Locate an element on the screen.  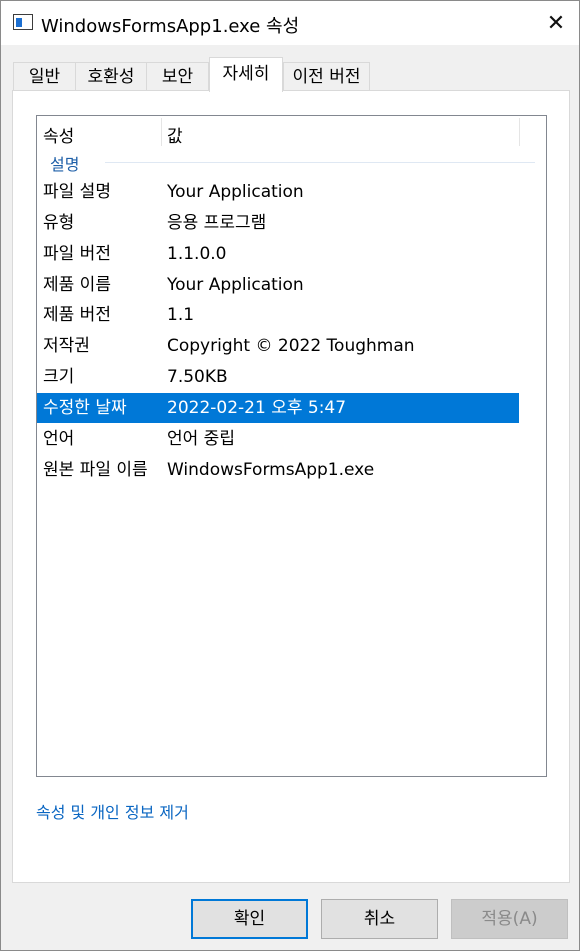
group-divider is located at coordinates (320, 162).